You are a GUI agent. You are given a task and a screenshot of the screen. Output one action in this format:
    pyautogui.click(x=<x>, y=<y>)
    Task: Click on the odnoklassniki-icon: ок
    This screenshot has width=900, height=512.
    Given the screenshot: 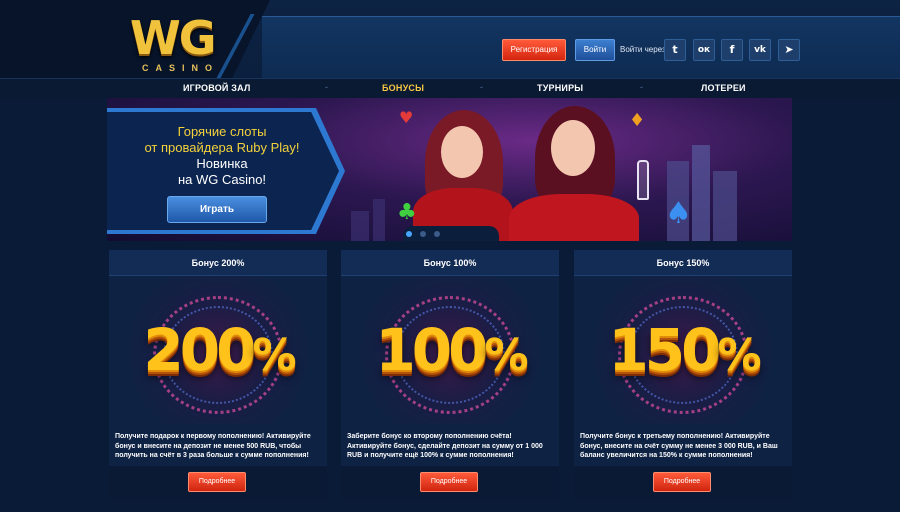 What is the action you would take?
    pyautogui.click(x=704, y=50)
    